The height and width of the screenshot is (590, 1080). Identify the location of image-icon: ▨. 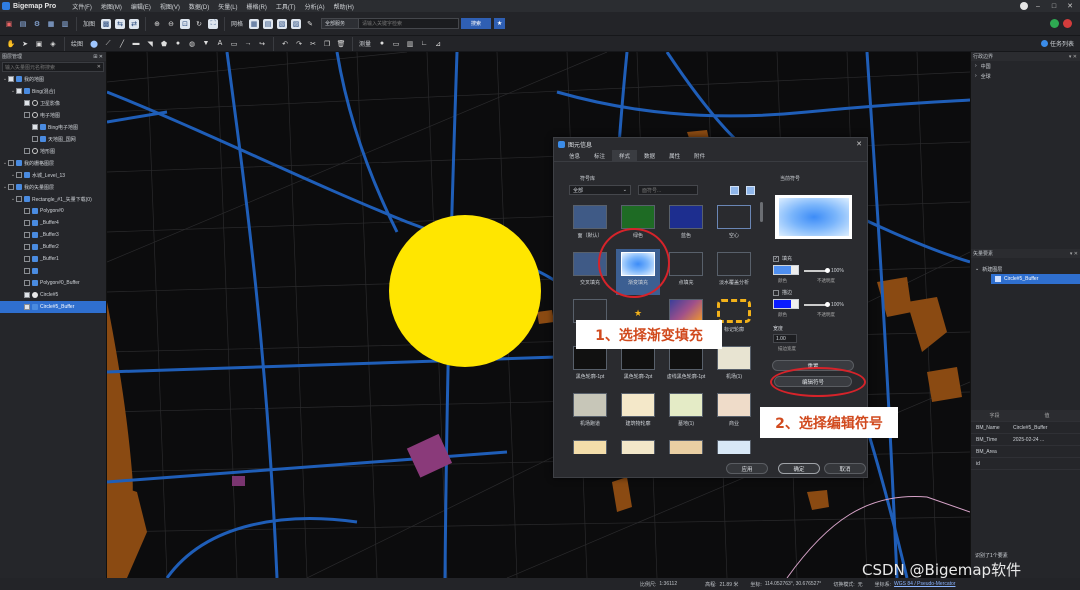
(296, 23).